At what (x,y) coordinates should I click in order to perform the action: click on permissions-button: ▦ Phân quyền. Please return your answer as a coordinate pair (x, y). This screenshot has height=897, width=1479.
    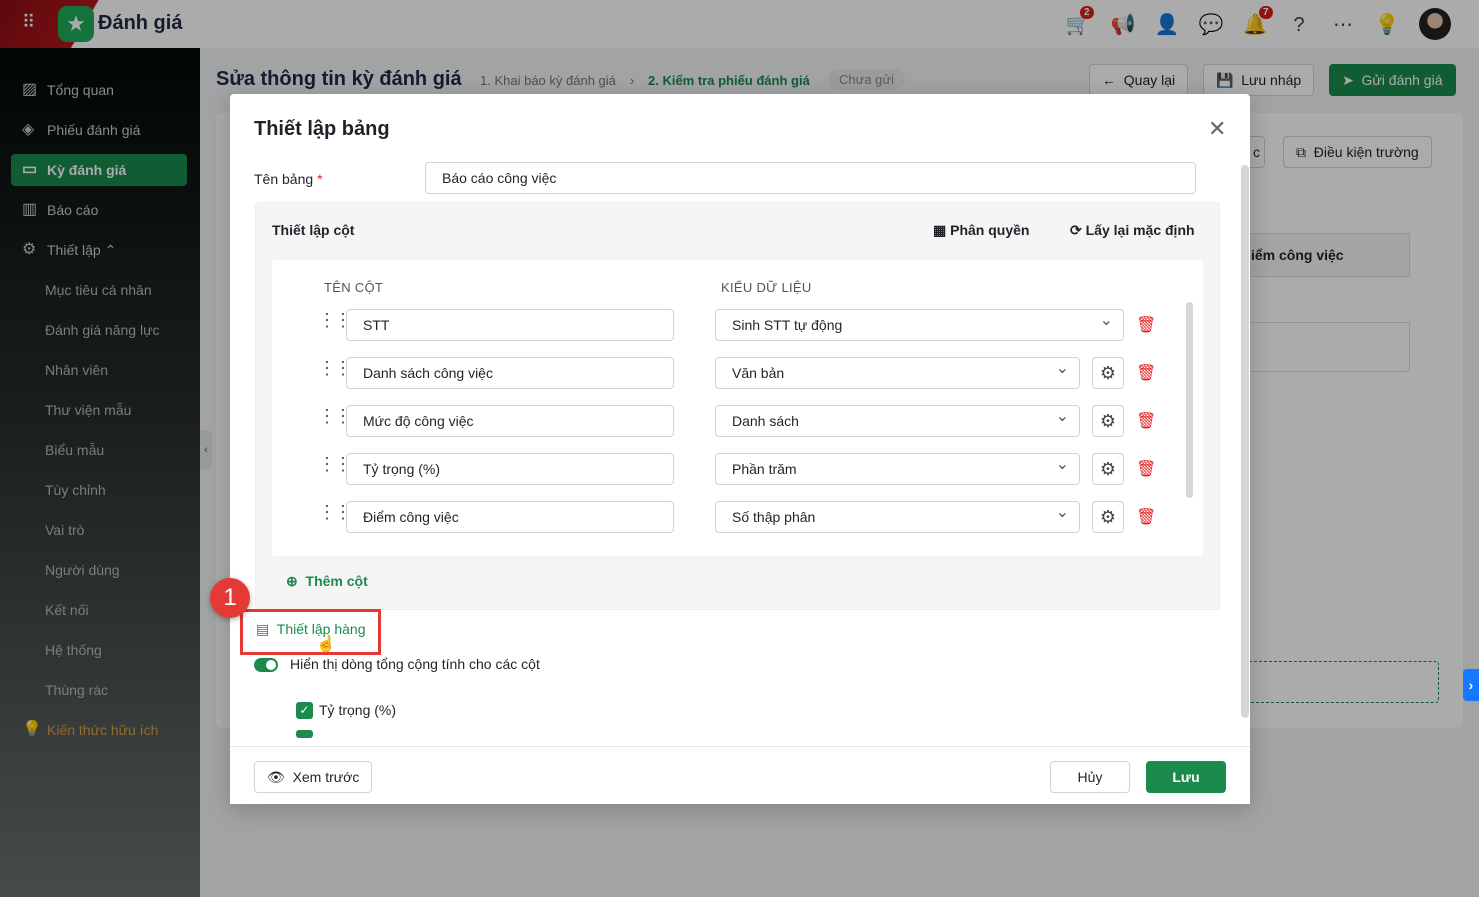
    Looking at the image, I should click on (981, 230).